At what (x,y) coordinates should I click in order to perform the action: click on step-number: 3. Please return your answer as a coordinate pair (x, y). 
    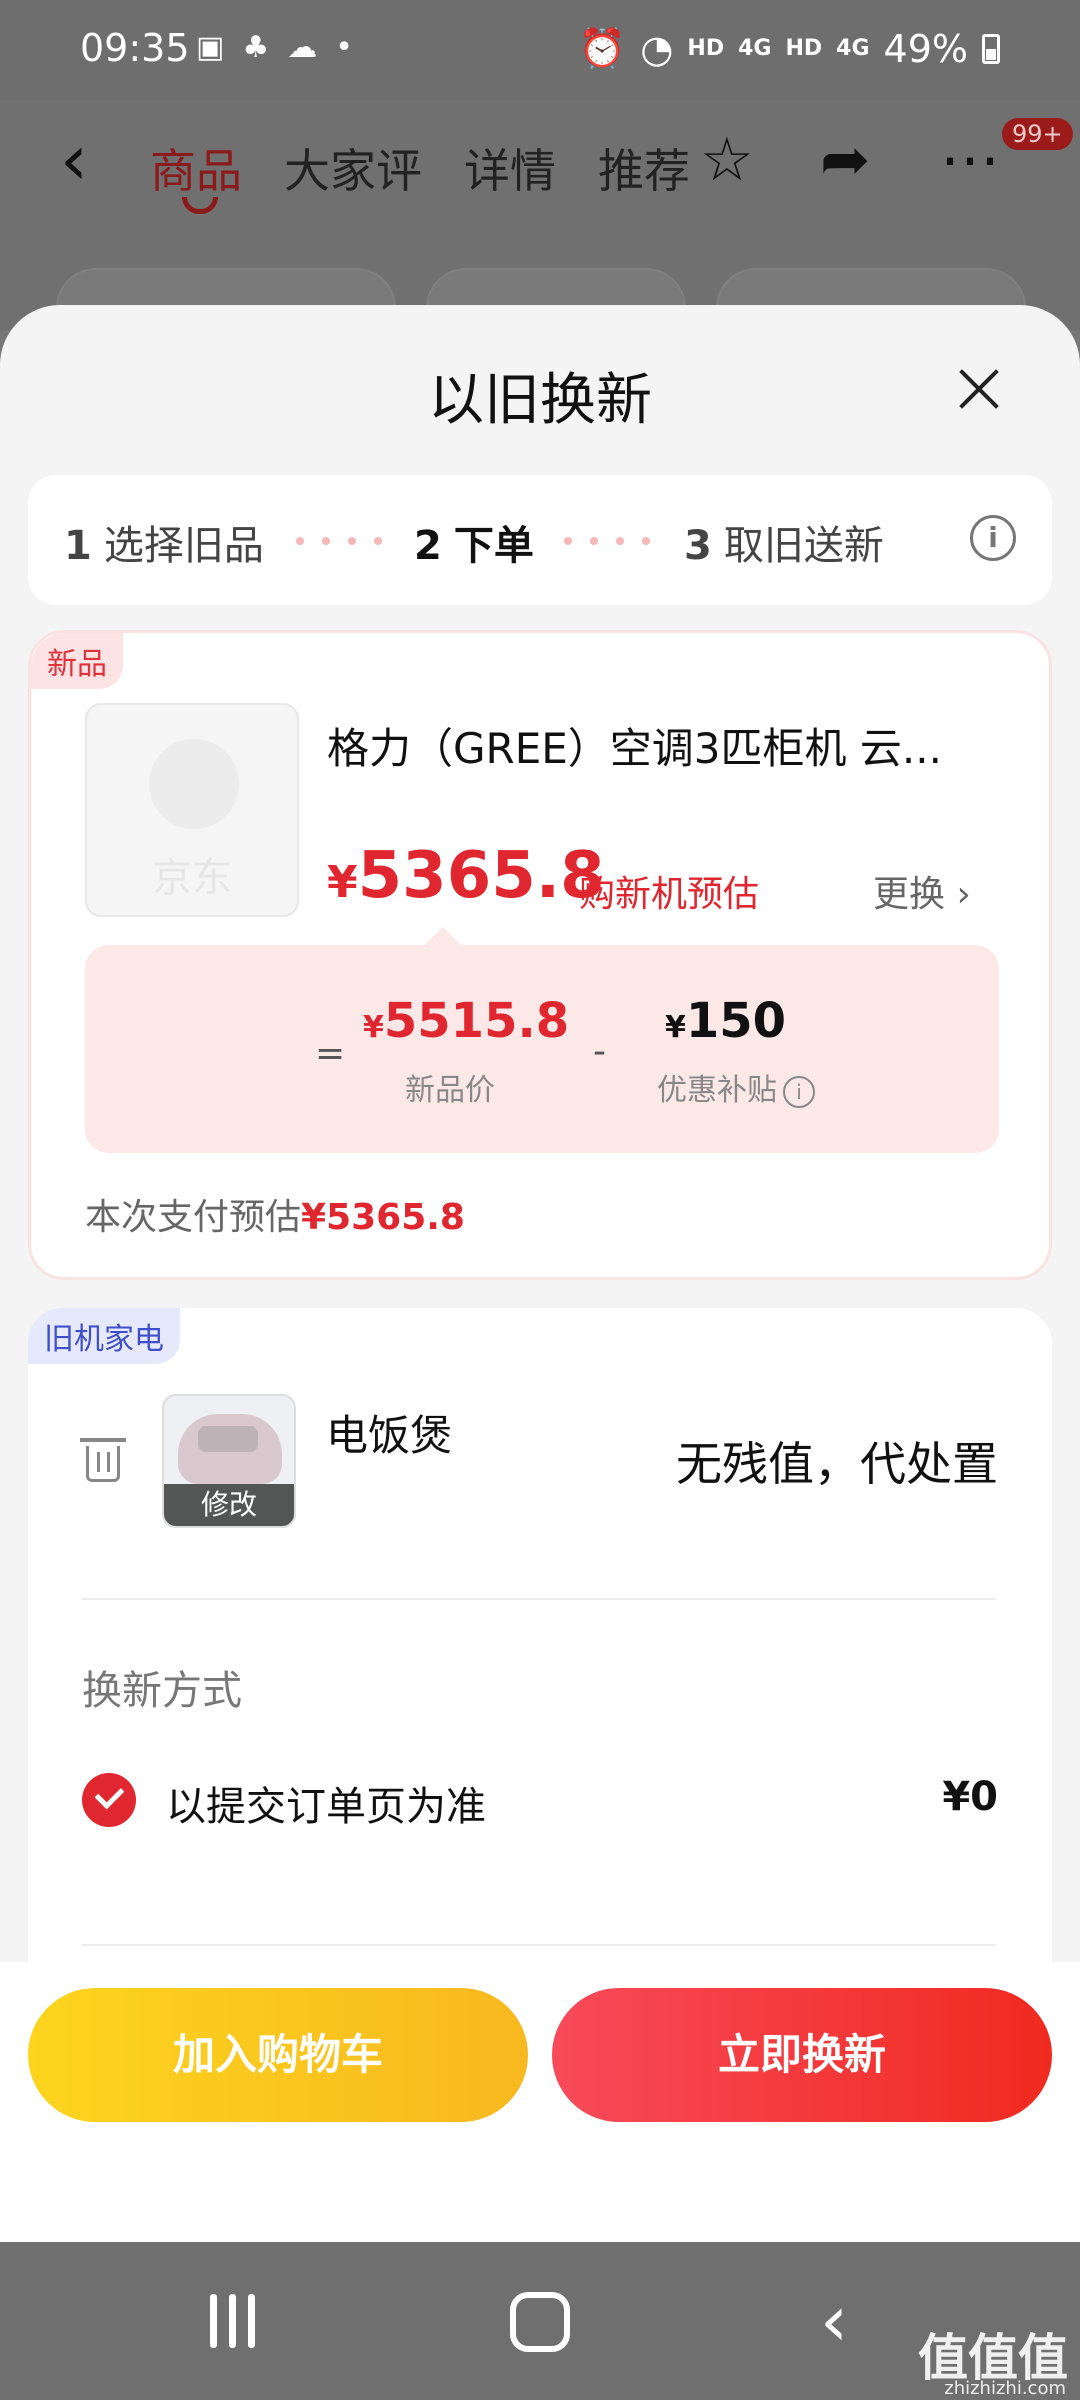
    Looking at the image, I should click on (698, 546).